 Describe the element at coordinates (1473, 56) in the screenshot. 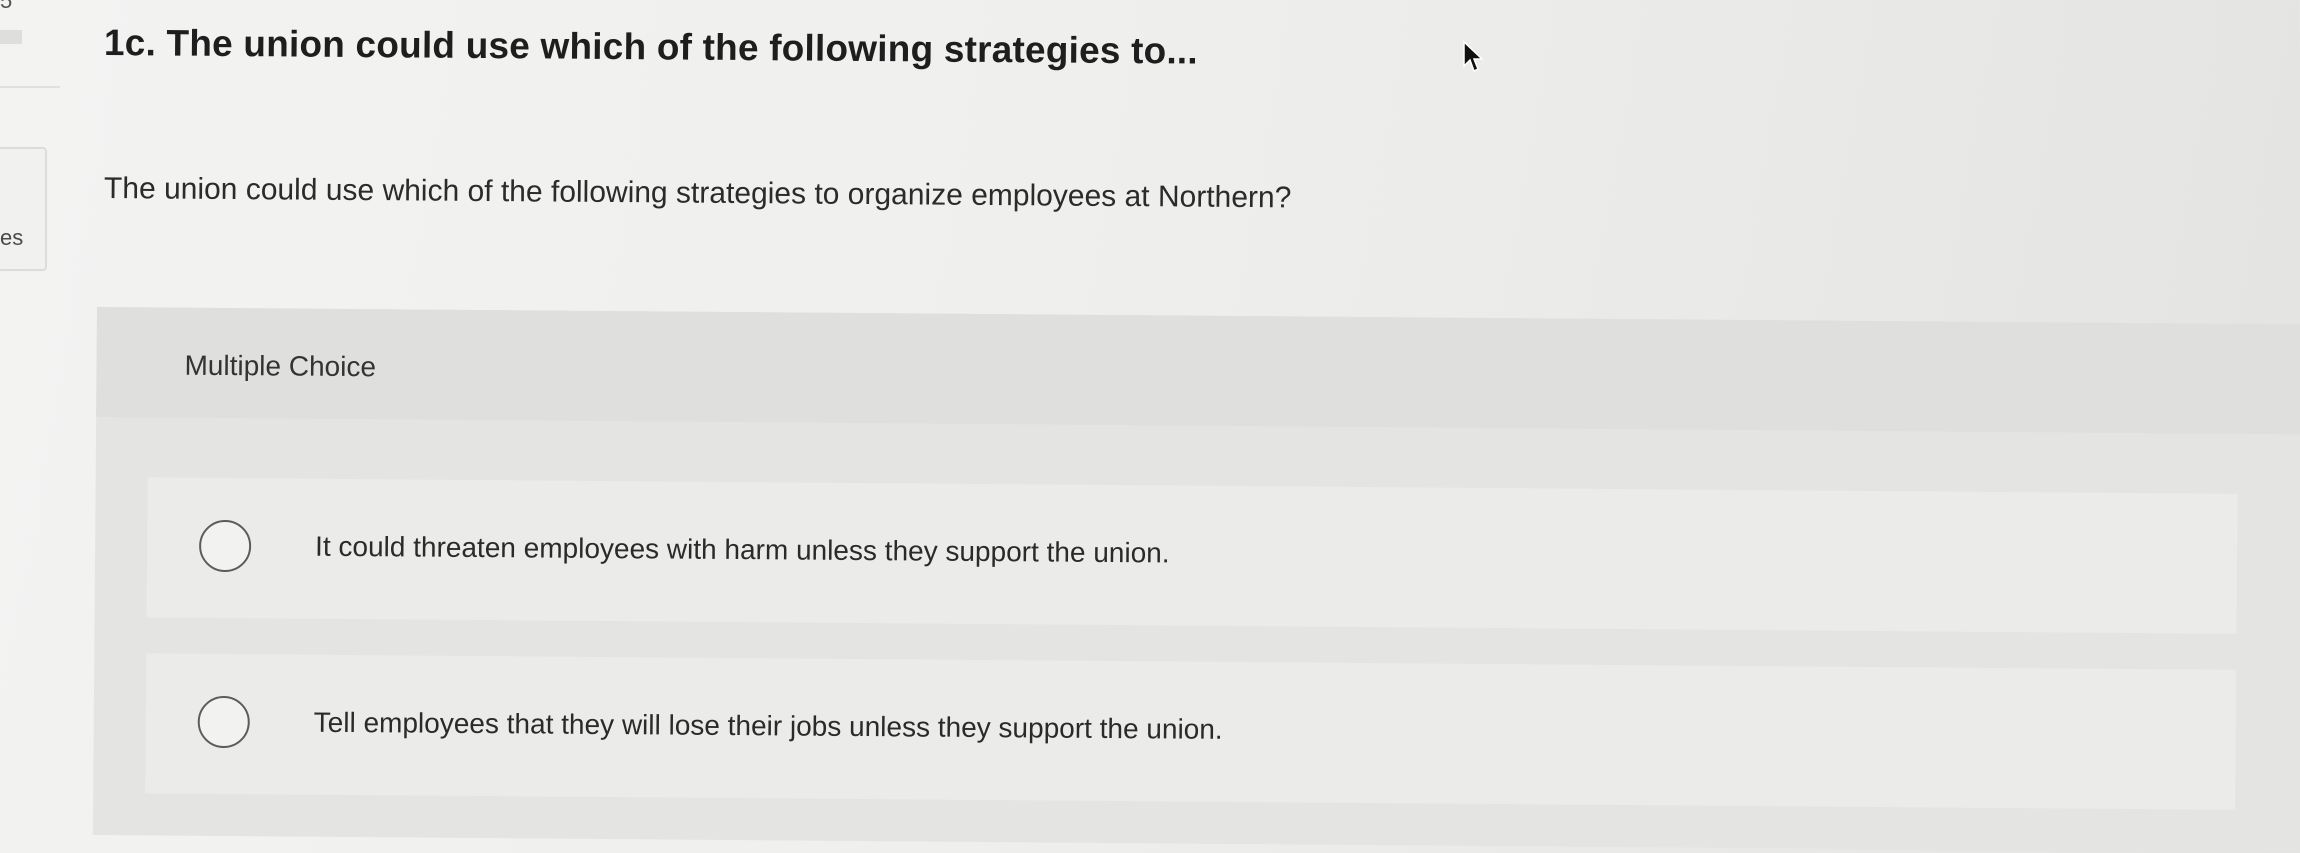

I see `mouse-pointer-icon` at that location.